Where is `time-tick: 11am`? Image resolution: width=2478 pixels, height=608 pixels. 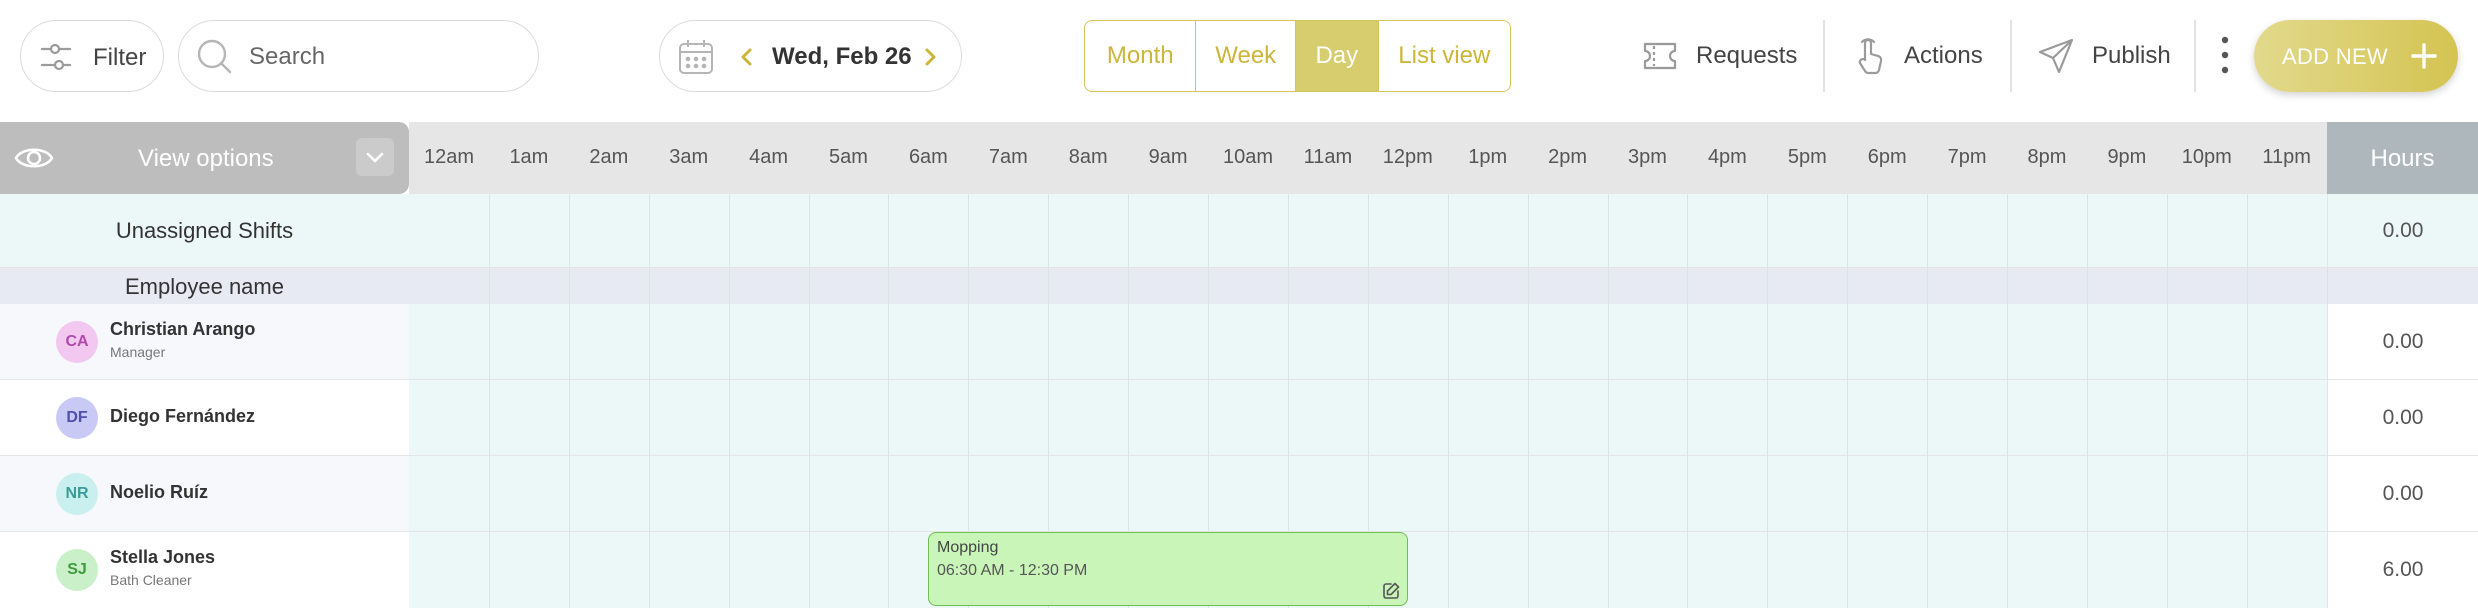
time-tick: 11am is located at coordinates (1328, 157).